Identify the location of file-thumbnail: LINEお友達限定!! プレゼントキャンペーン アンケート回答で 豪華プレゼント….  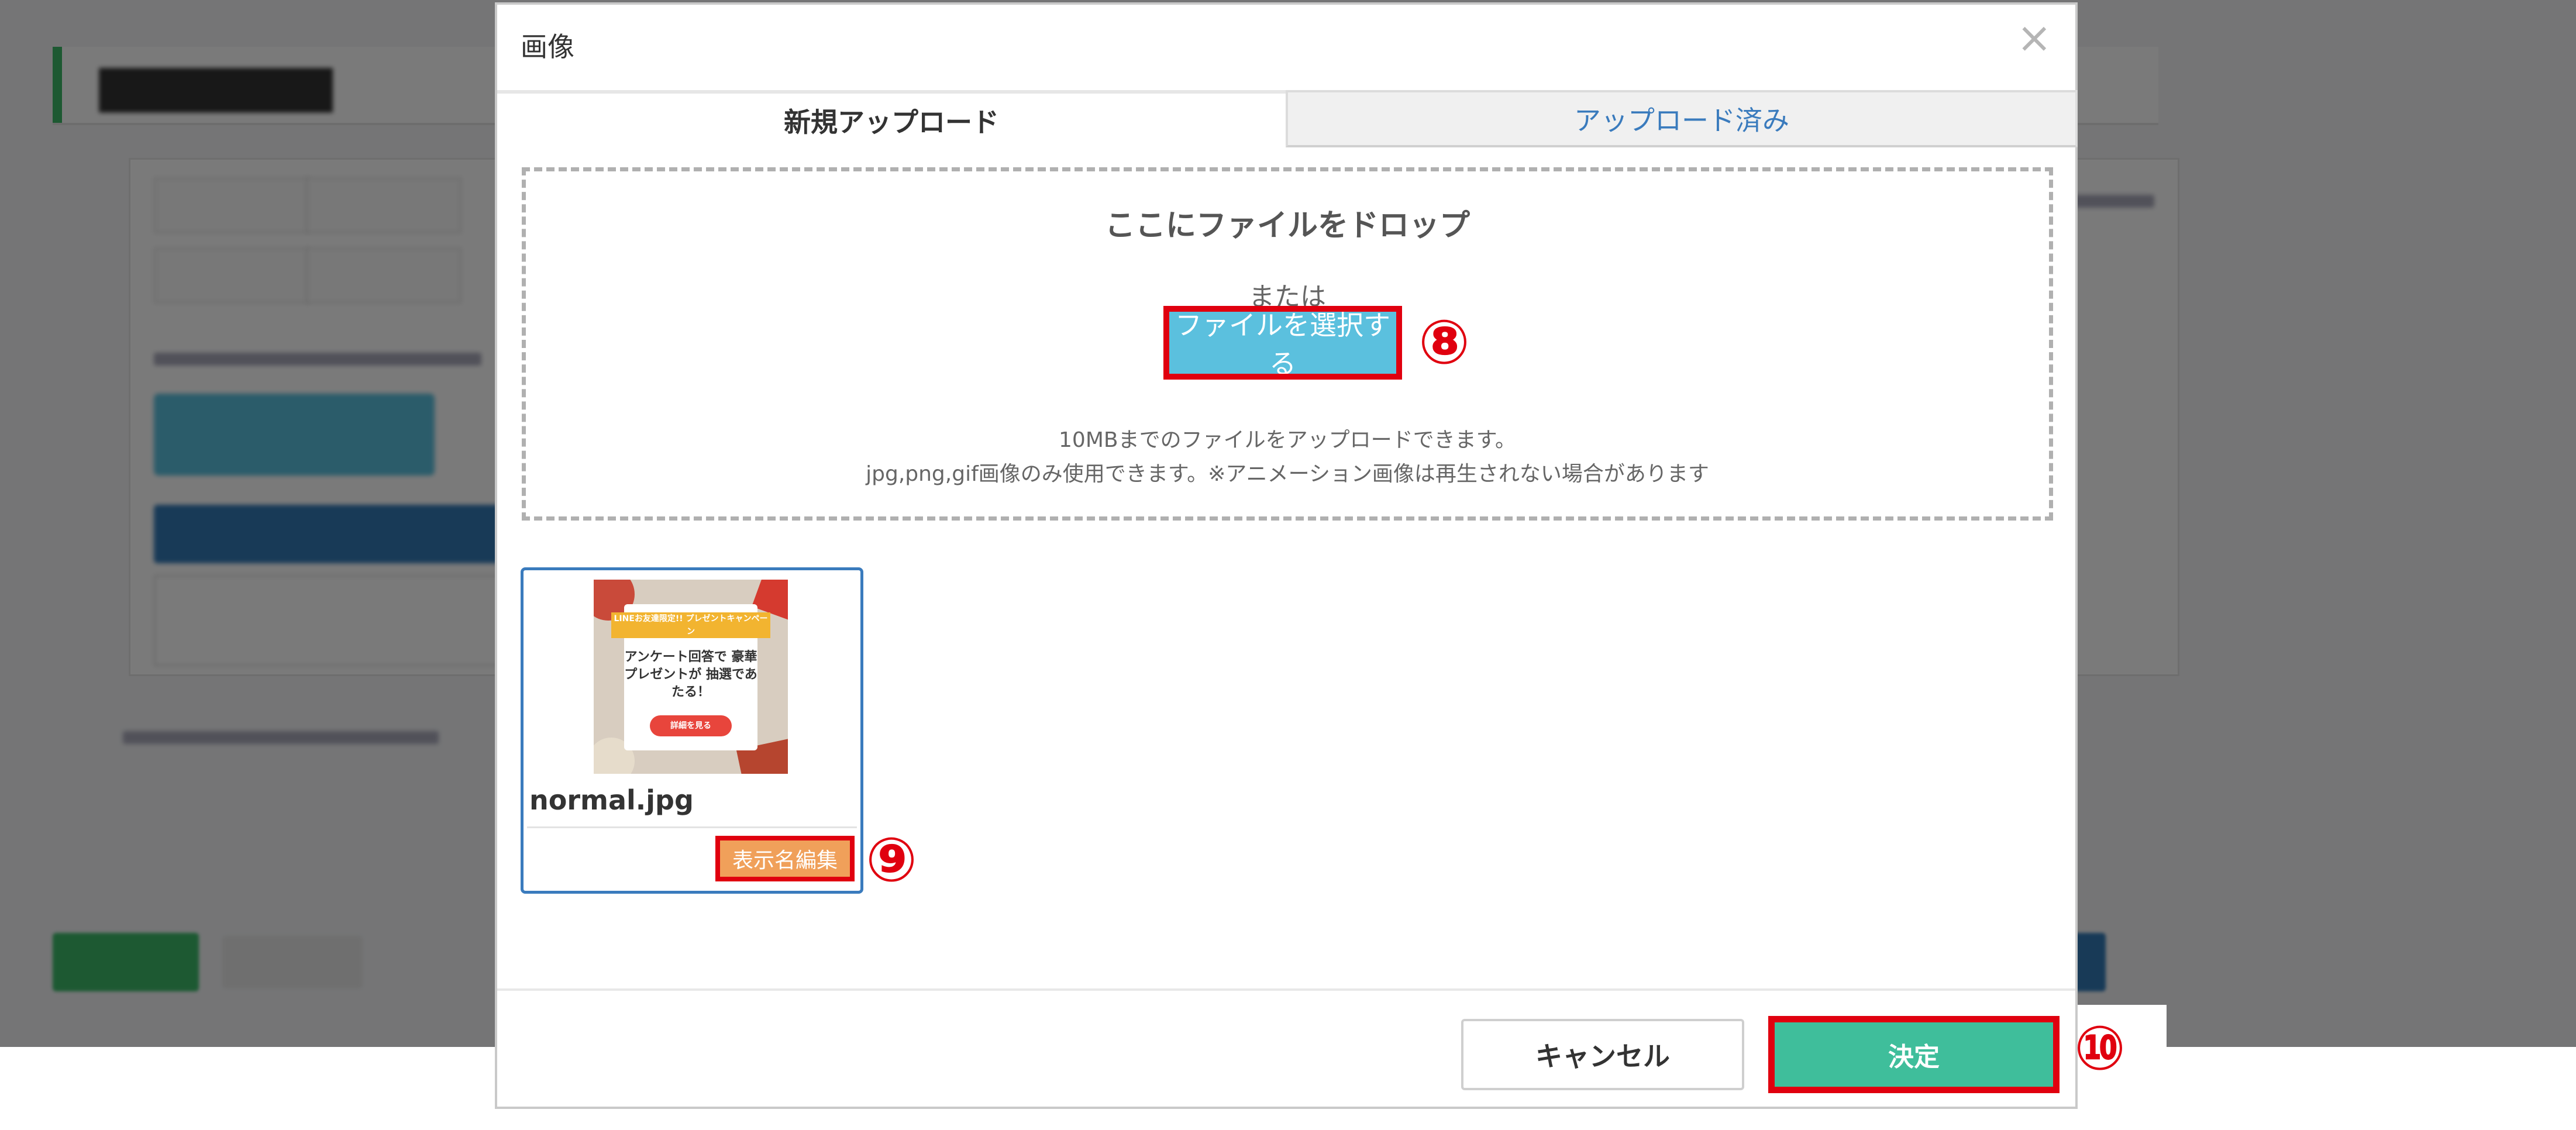
(691, 677).